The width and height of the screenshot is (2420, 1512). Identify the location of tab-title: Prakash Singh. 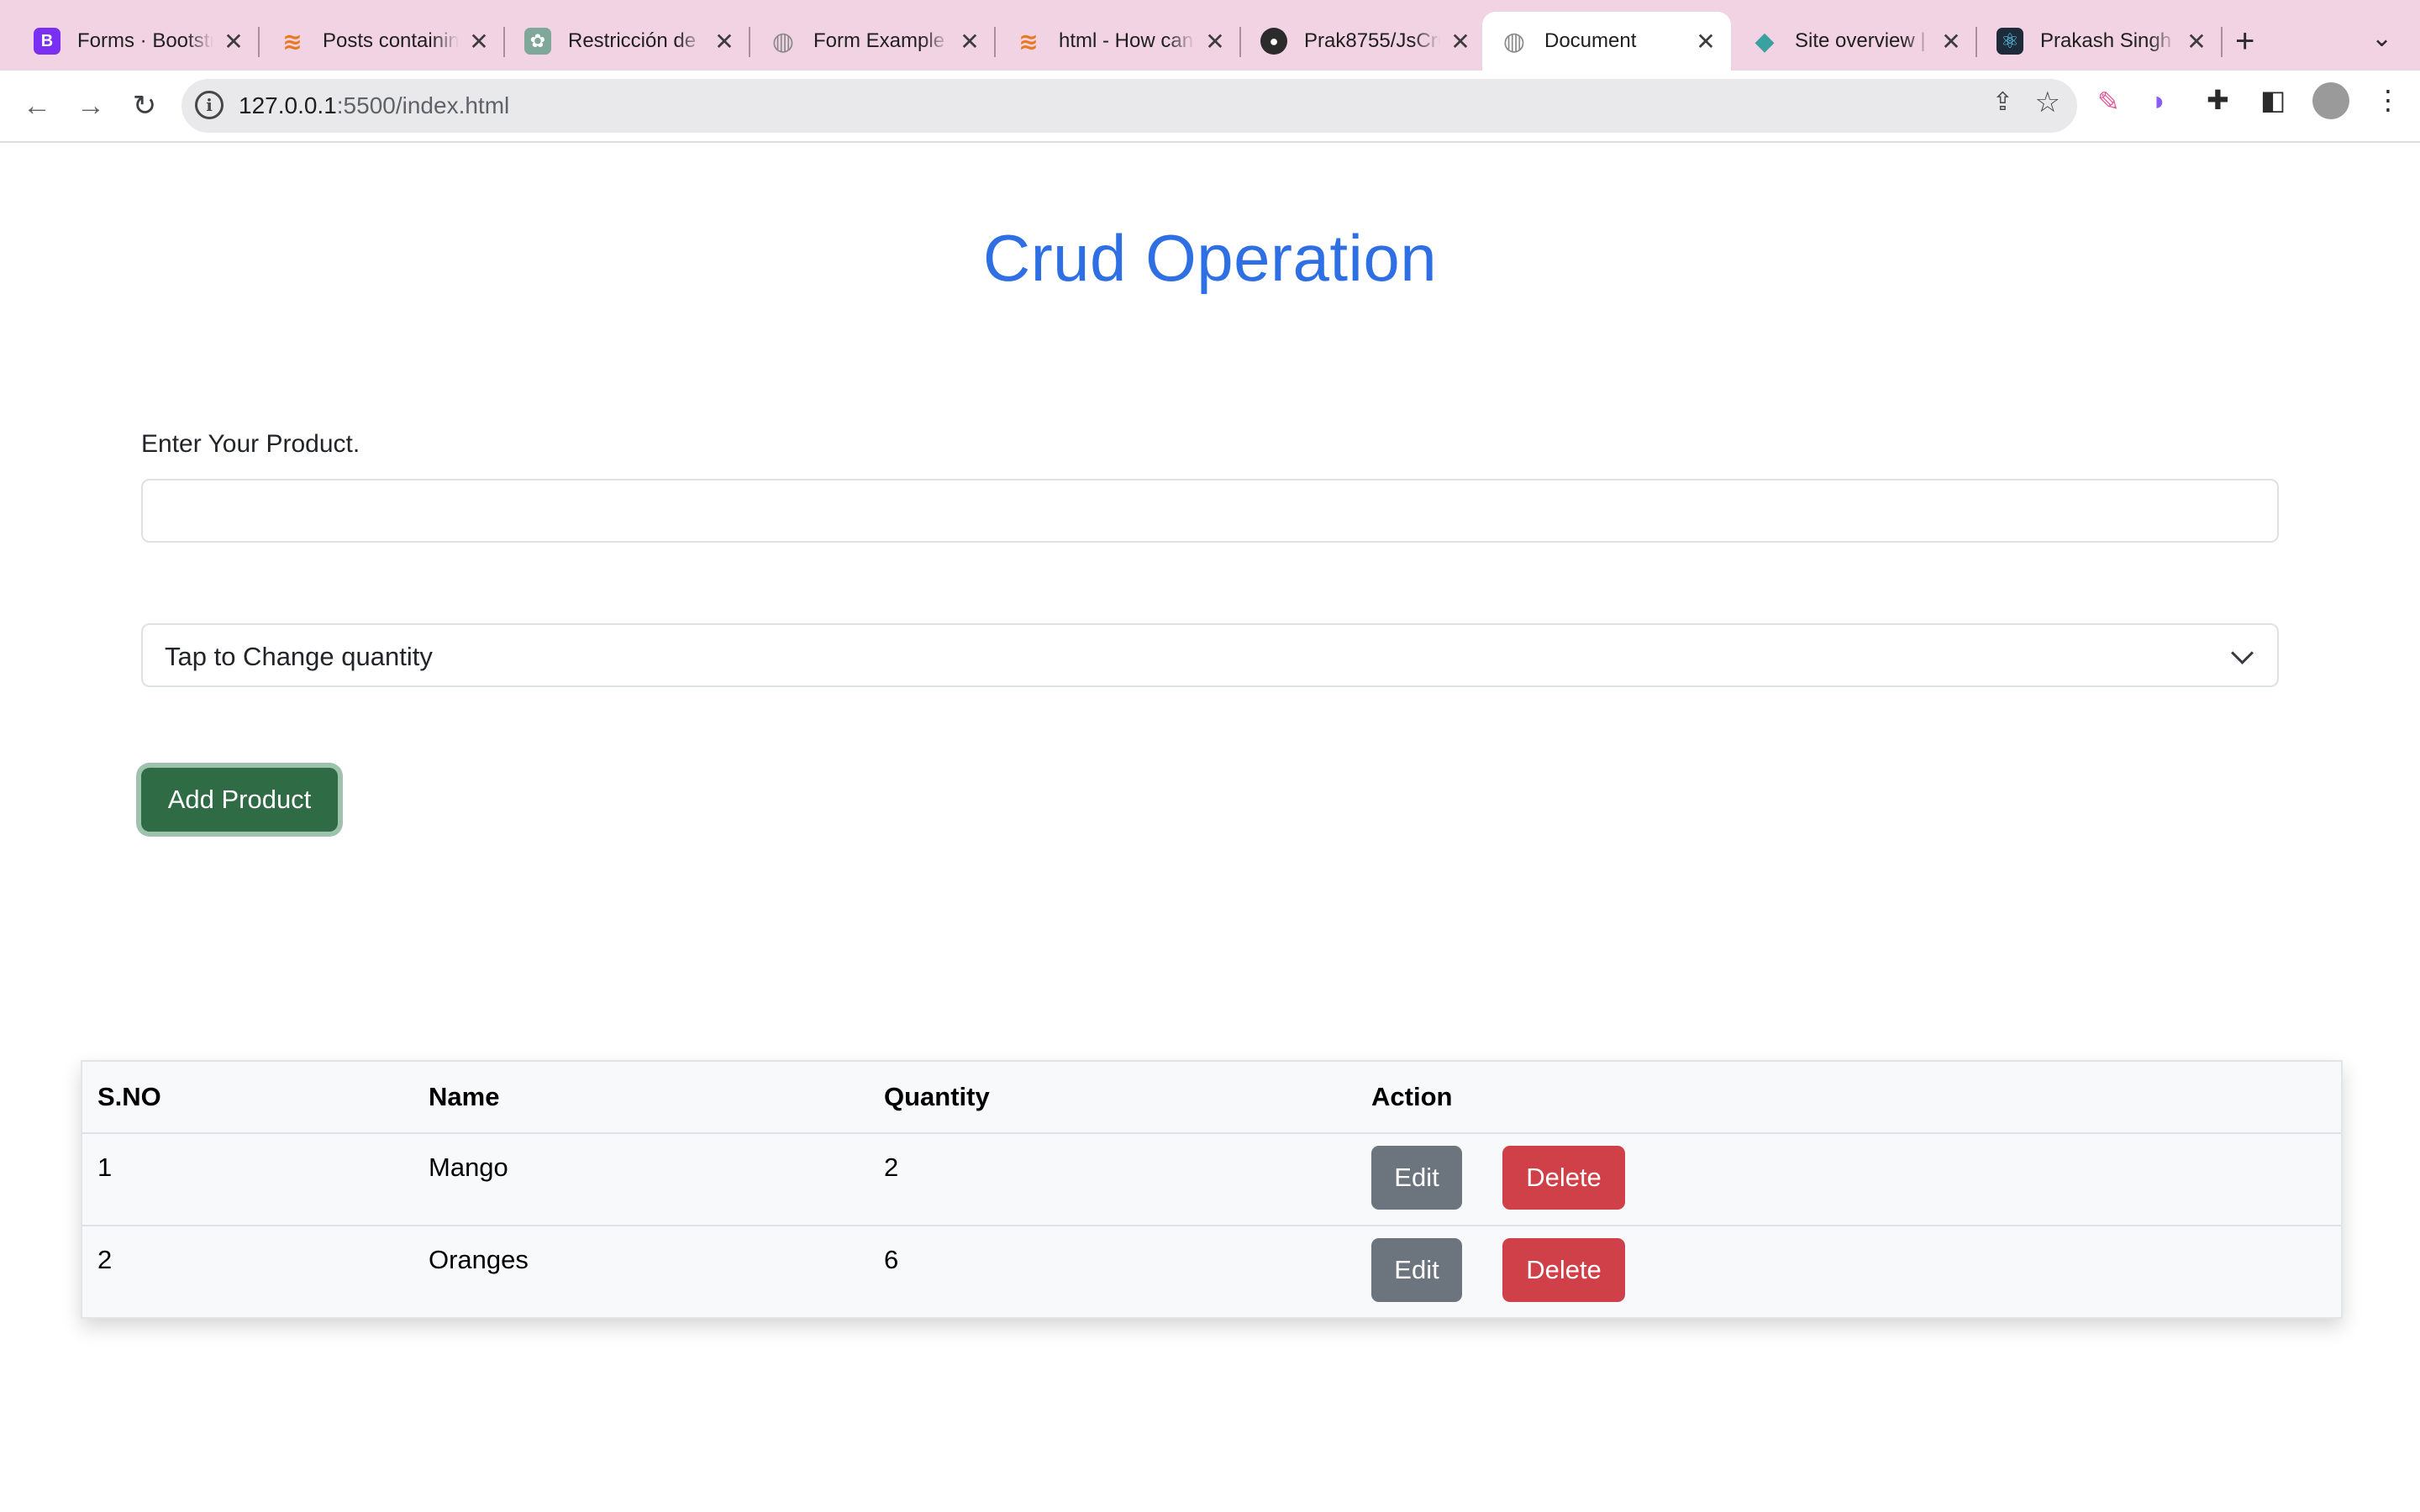
(2106, 40).